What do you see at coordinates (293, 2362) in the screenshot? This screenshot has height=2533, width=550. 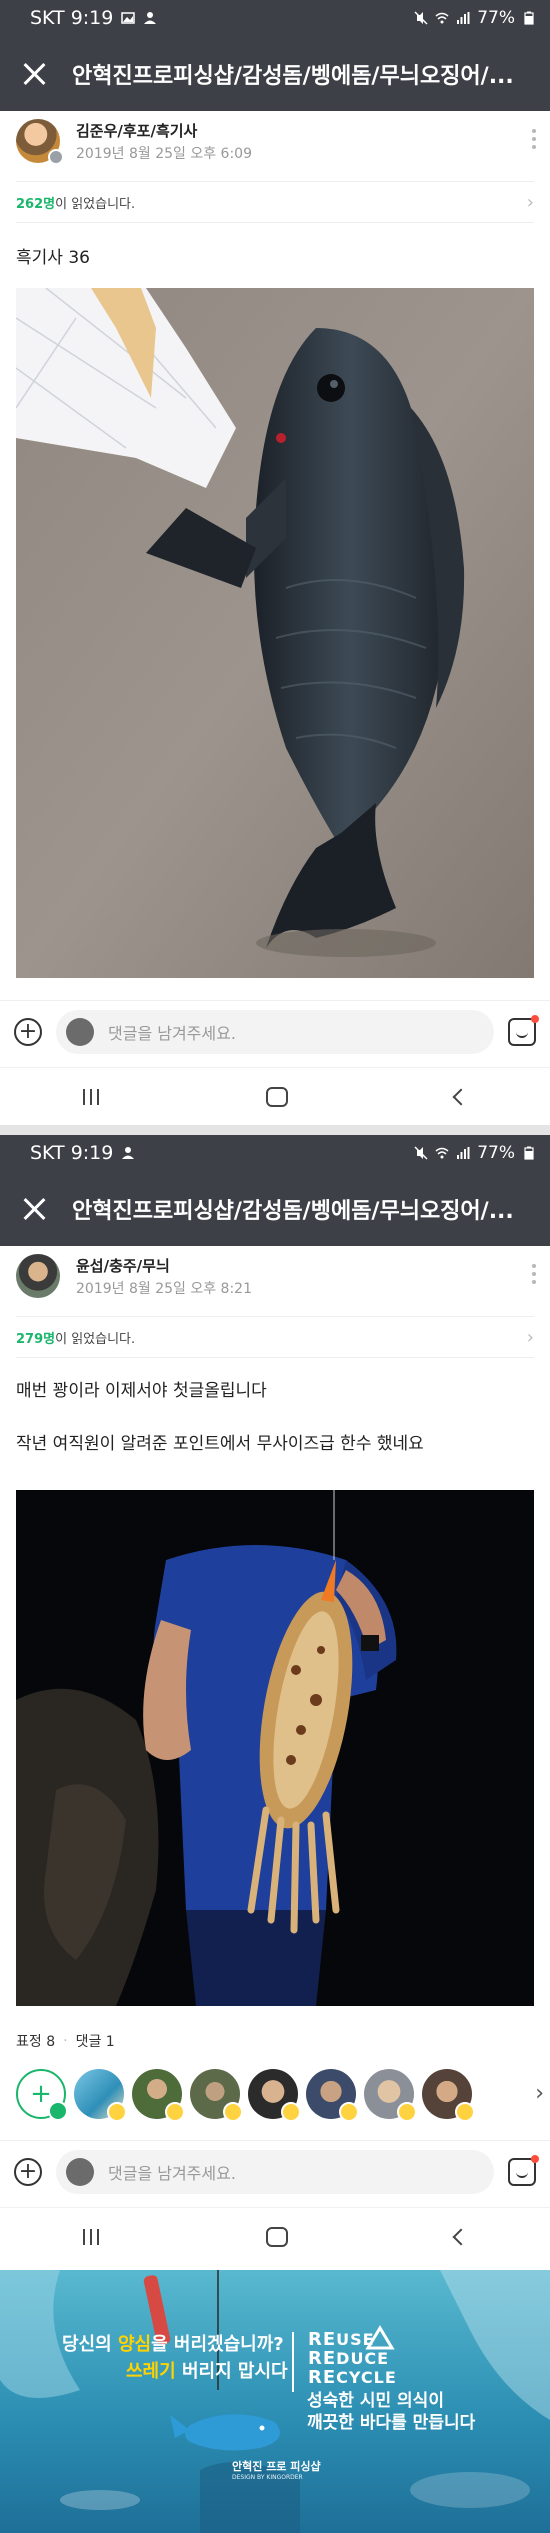 I see `banner-divider` at bounding box center [293, 2362].